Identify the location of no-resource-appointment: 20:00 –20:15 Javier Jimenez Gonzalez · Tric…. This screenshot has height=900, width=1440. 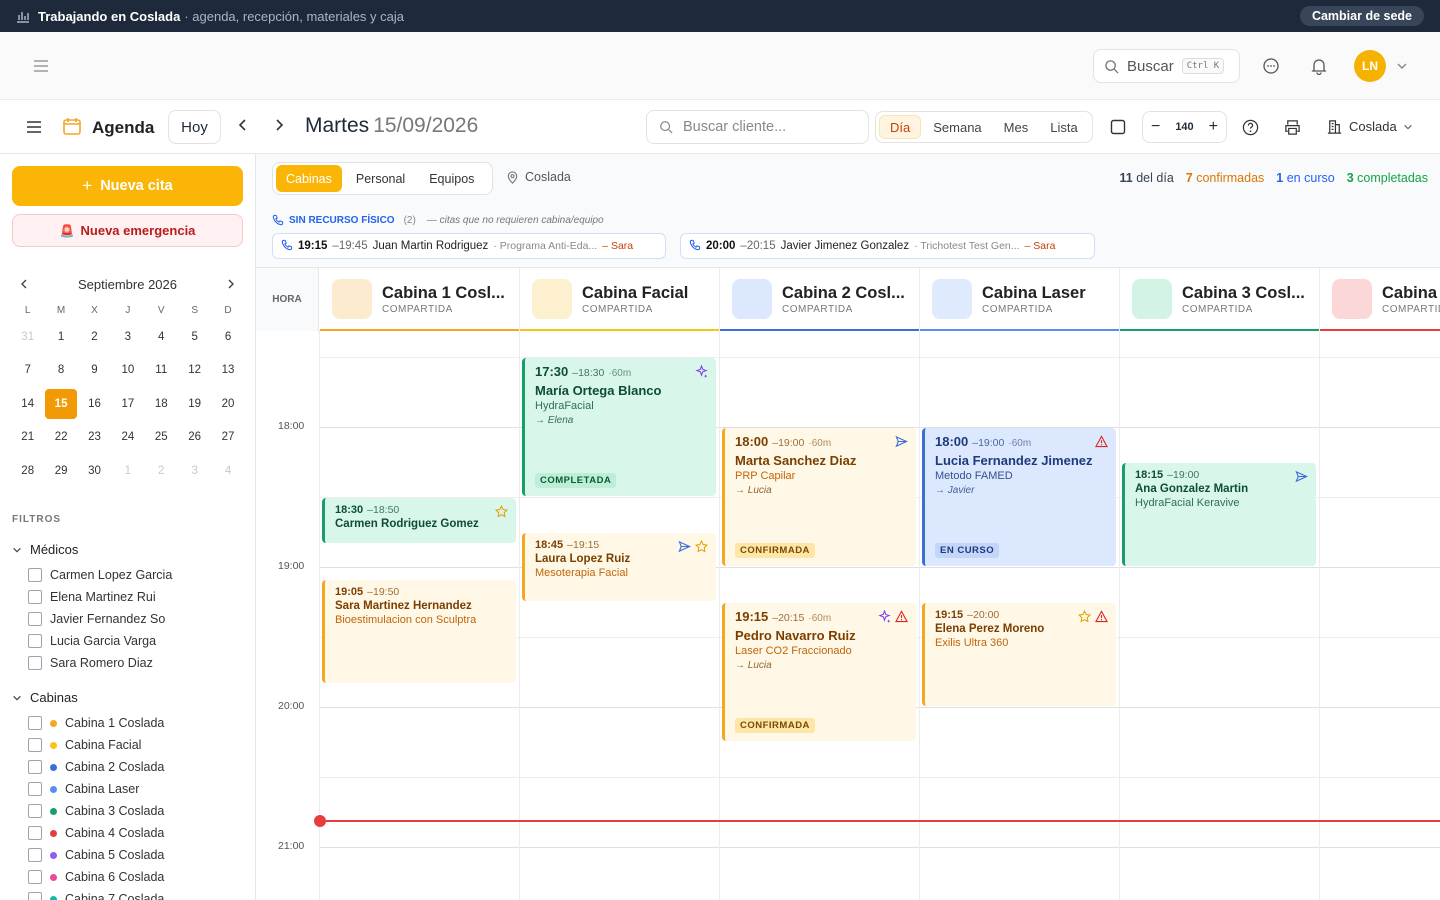
(887, 246).